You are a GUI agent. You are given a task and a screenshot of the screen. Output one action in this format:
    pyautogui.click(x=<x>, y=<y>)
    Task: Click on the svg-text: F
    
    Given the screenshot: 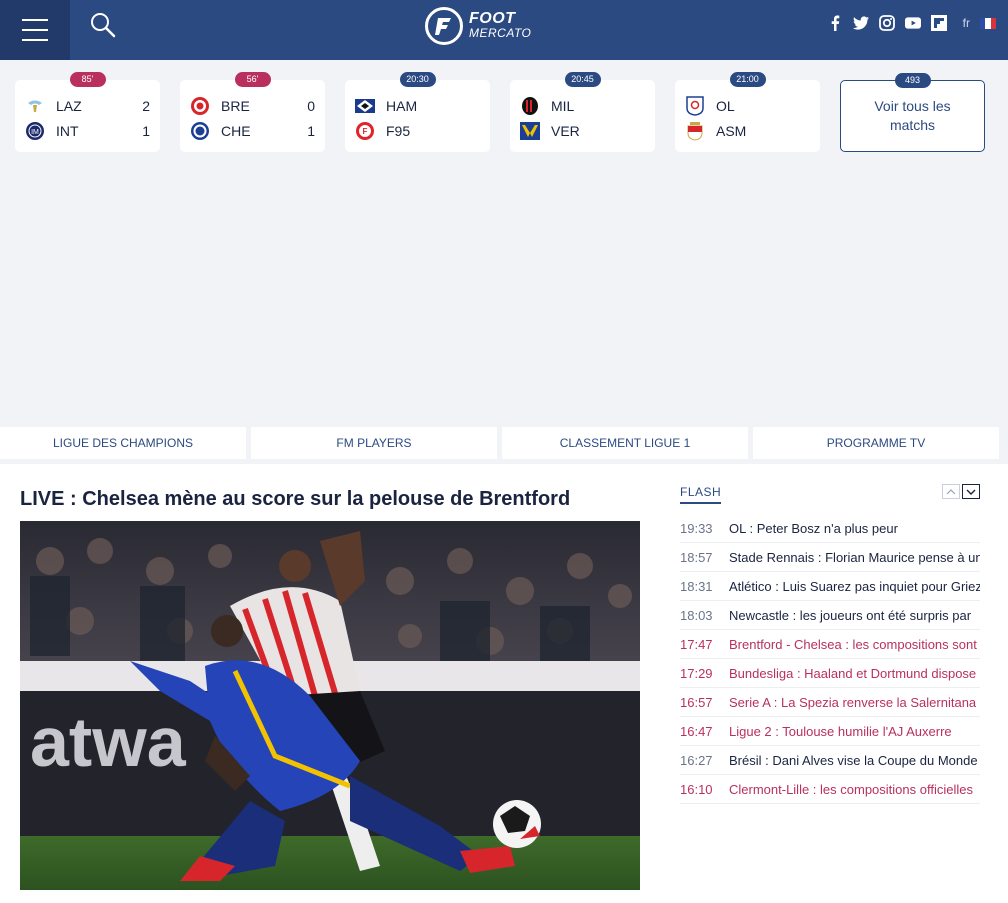 What is the action you would take?
    pyautogui.click(x=365, y=131)
    